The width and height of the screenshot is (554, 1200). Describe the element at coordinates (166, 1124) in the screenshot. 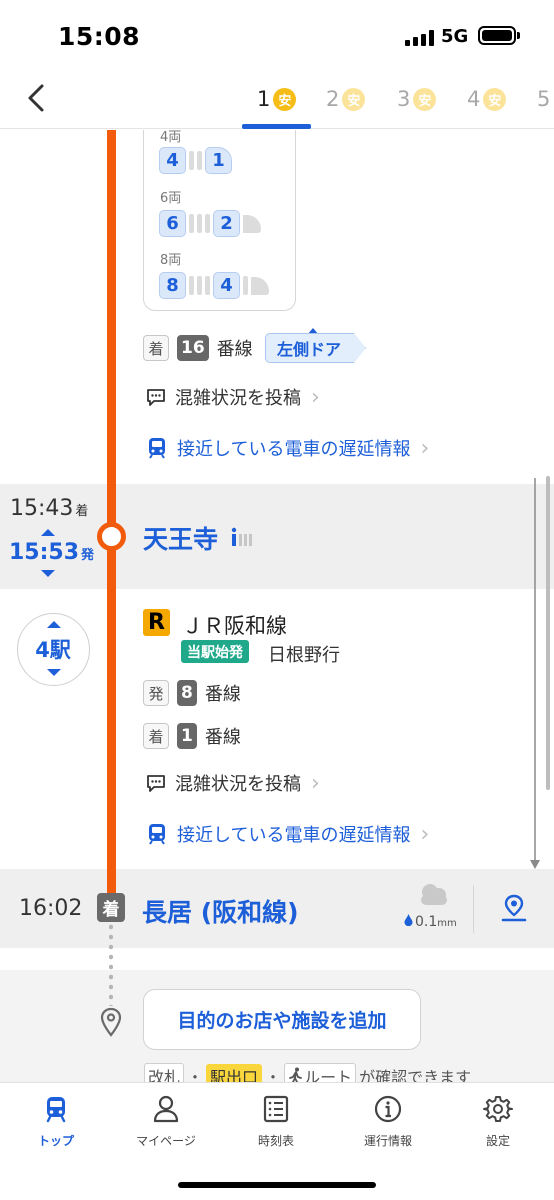

I see `nav-mypage: マイページ` at that location.